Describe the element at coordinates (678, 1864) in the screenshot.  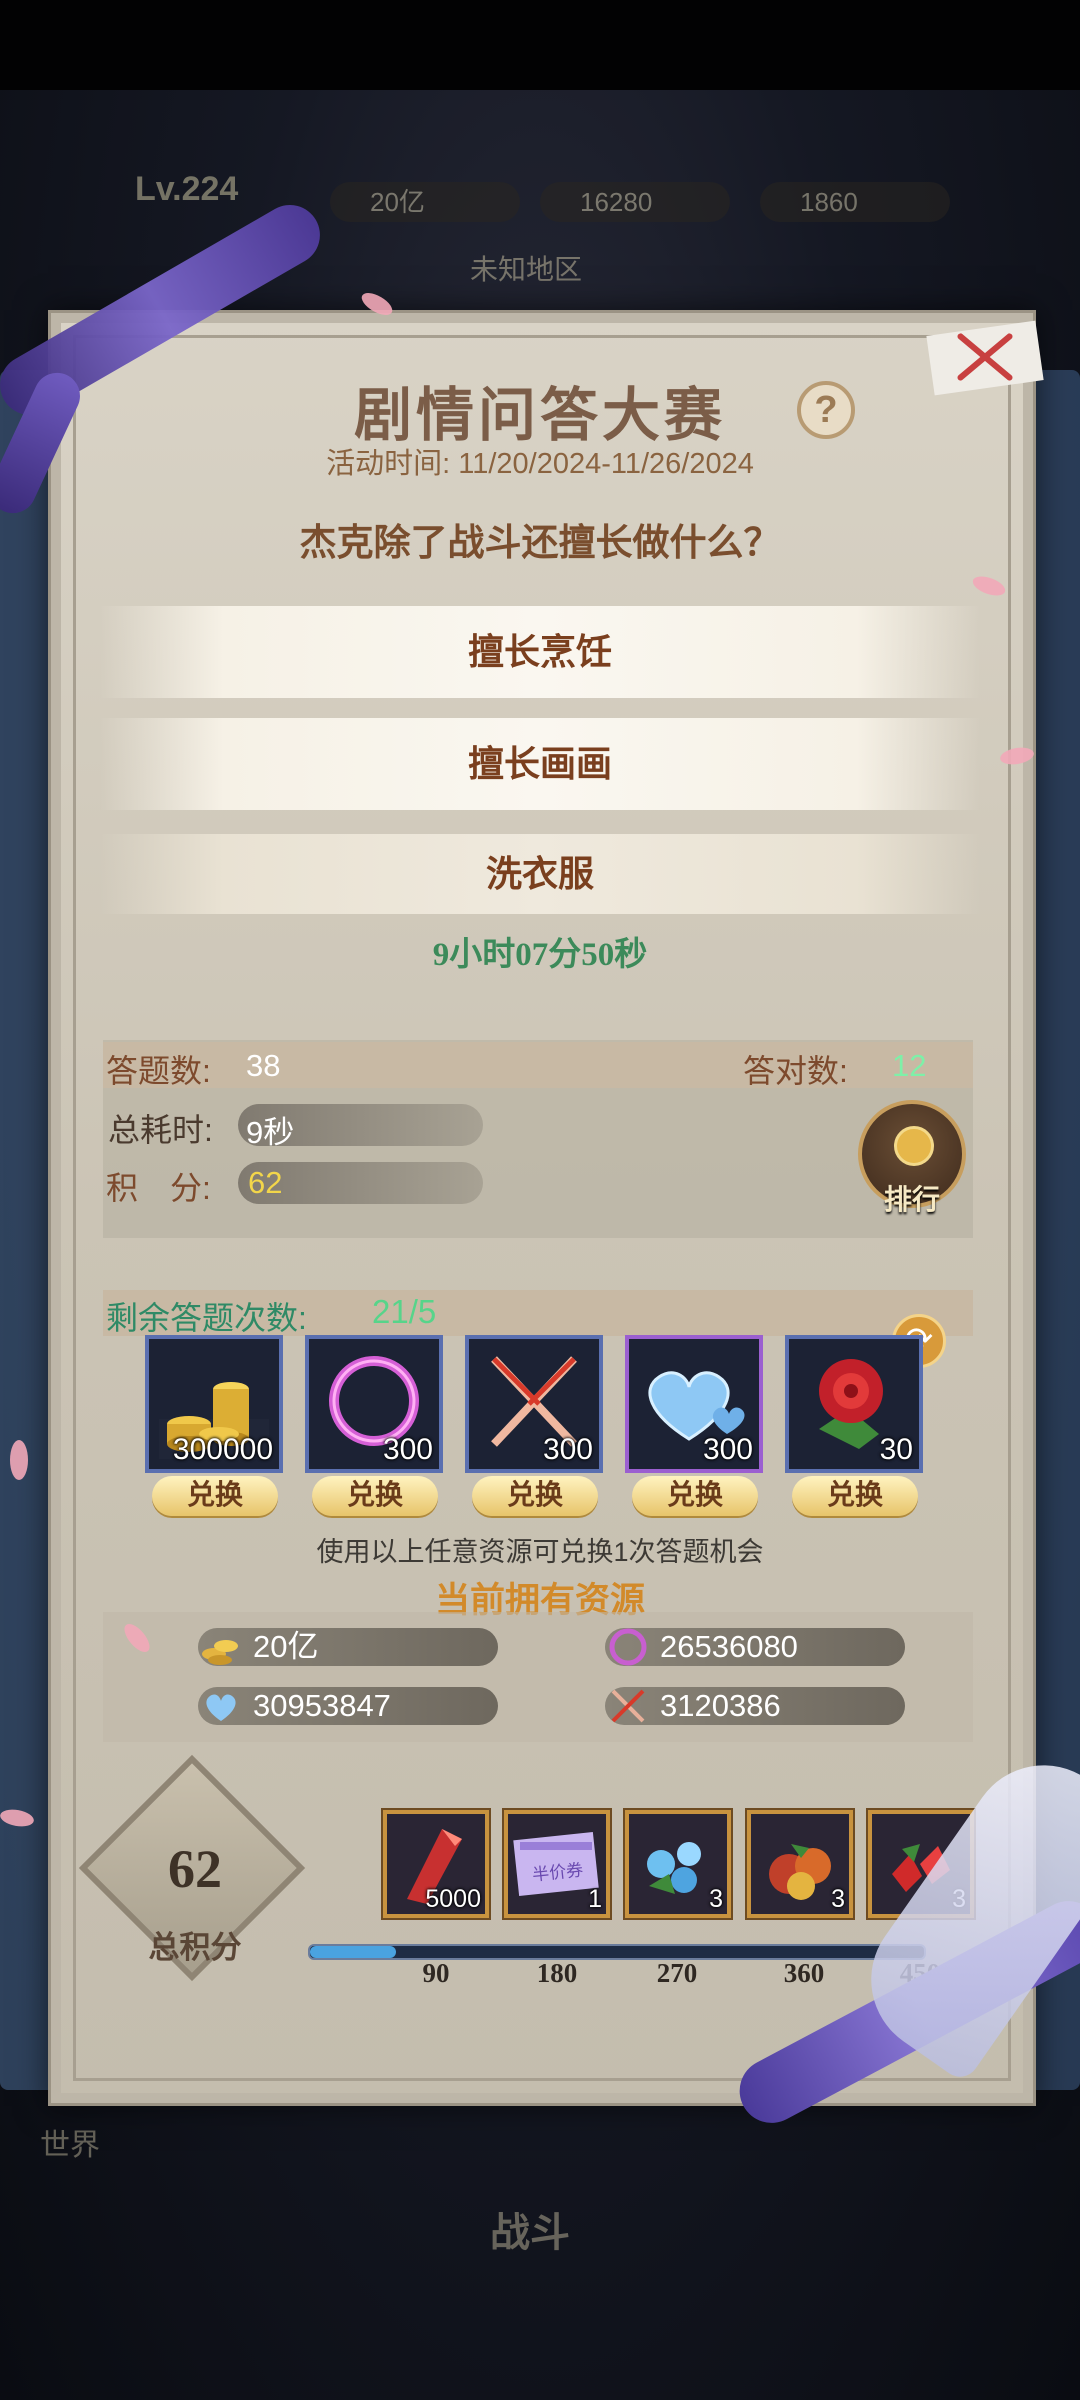
I see `milestone-reward-3: 3` at that location.